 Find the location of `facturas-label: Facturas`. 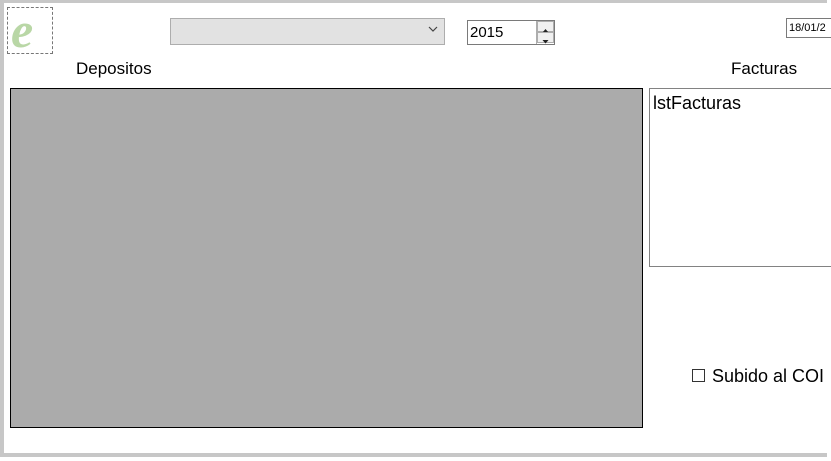

facturas-label: Facturas is located at coordinates (764, 68).